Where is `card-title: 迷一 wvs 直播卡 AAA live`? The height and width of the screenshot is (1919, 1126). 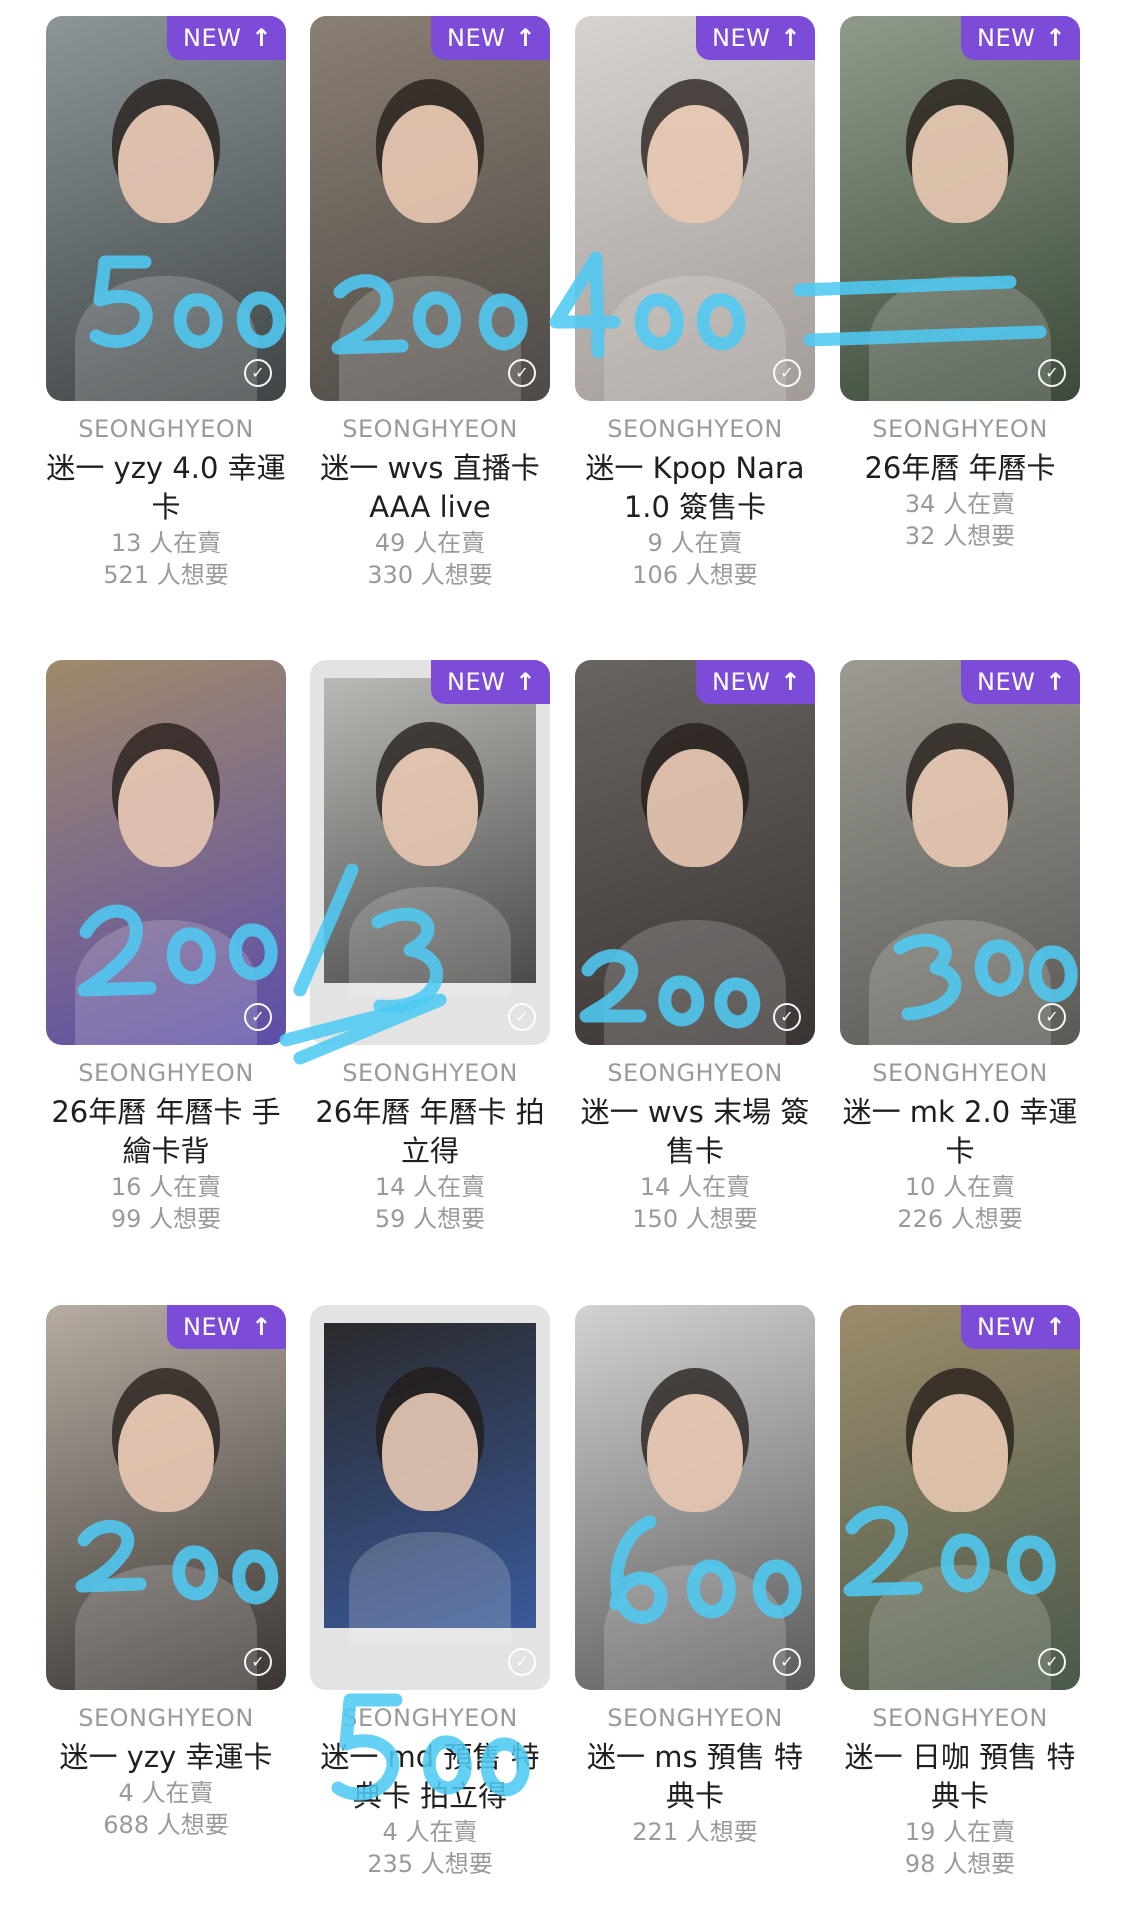
card-title: 迷一 wvs 直播卡 AAA live is located at coordinates (430, 488).